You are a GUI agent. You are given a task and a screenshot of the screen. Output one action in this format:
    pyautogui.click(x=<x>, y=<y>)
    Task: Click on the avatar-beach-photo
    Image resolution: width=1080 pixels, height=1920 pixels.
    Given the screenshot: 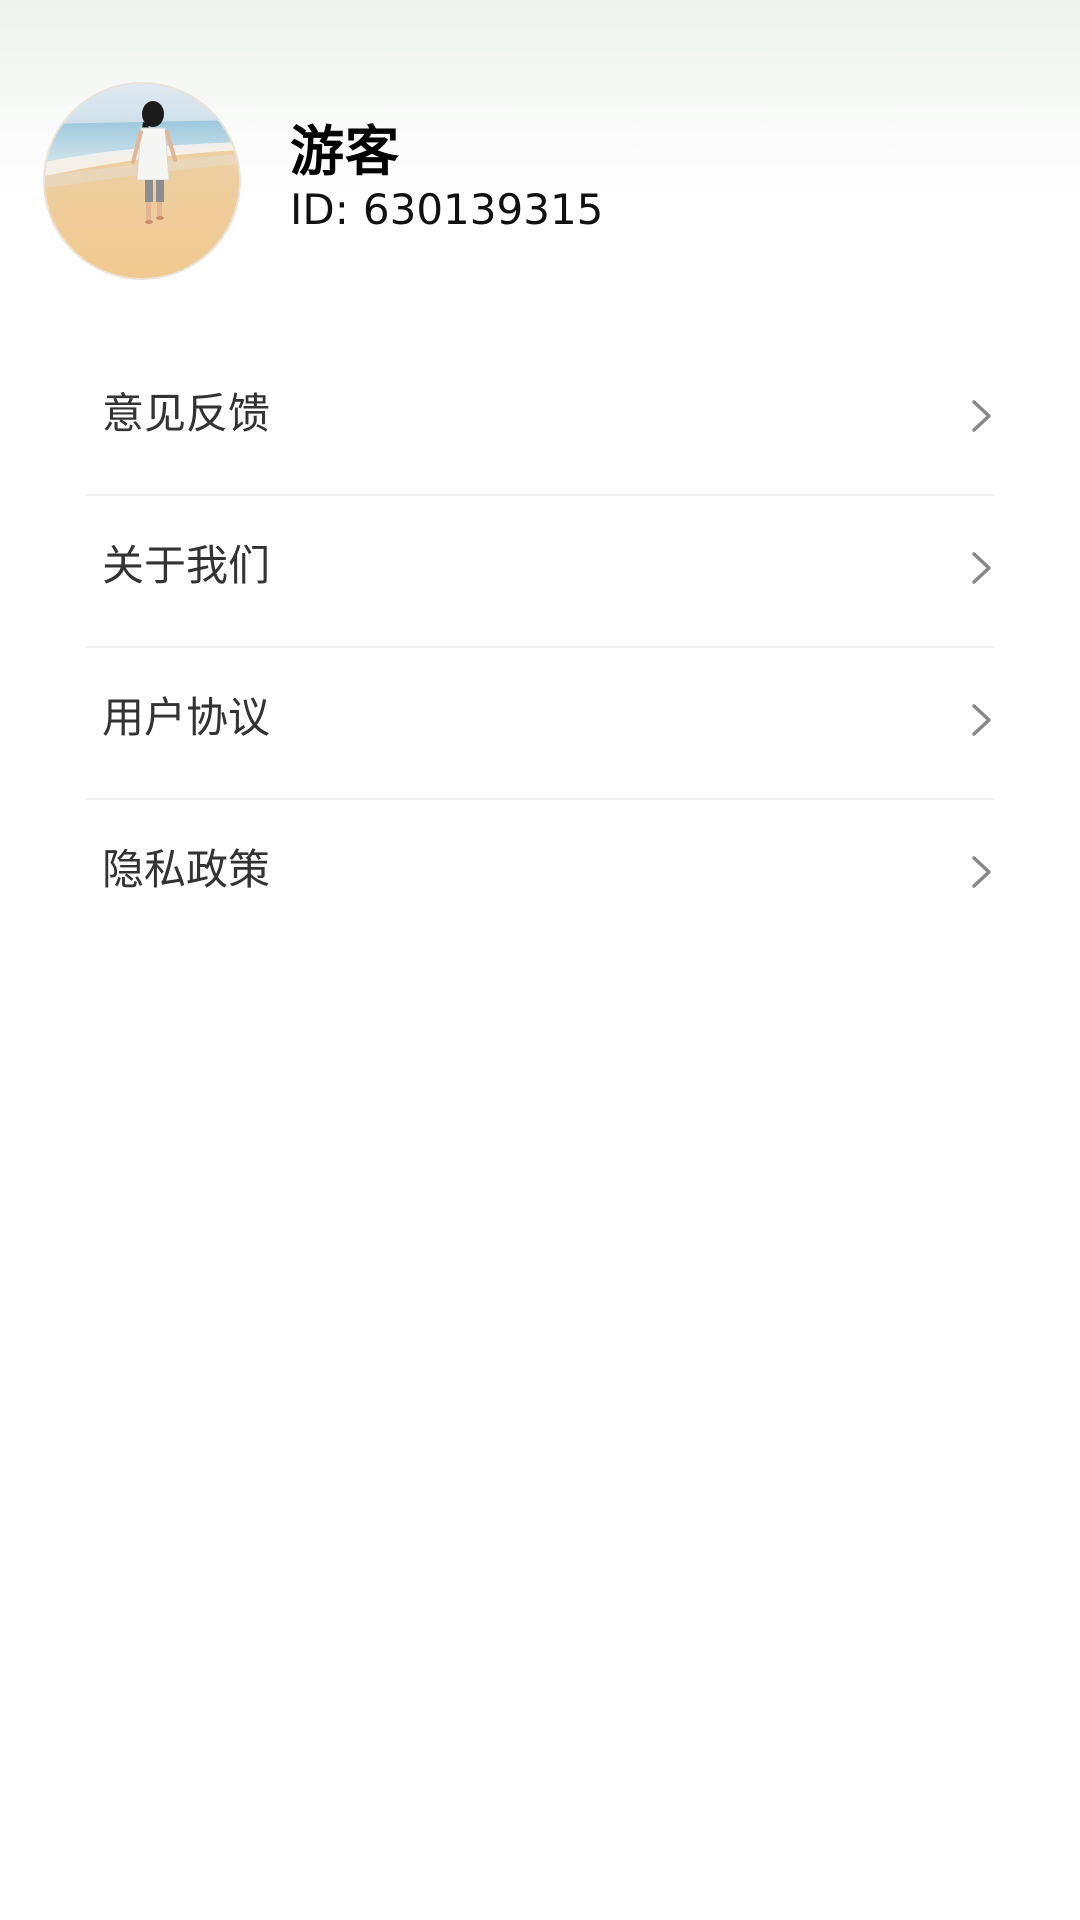 What is the action you would take?
    pyautogui.click(x=142, y=181)
    